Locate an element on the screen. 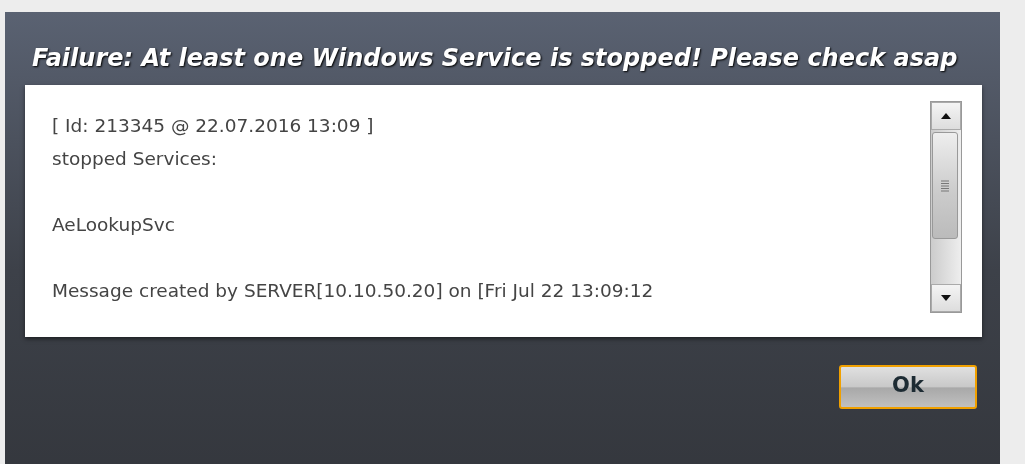  scrollbar is located at coordinates (946, 207).